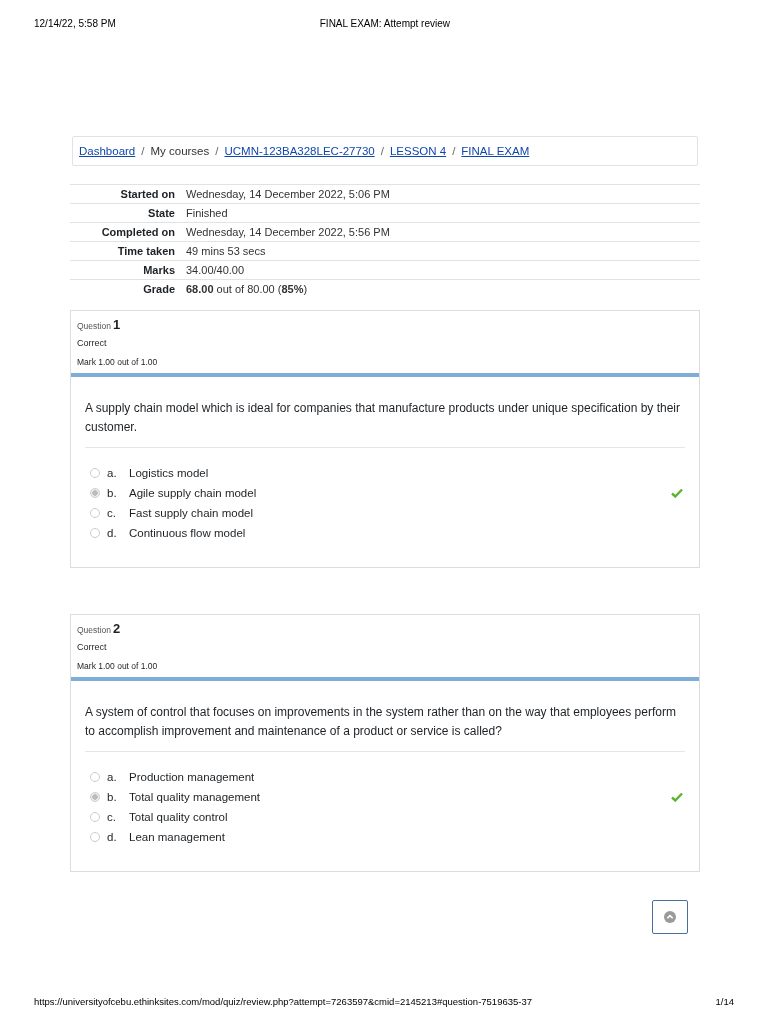 This screenshot has width=768, height=1024. I want to click on breadcrumb-link: LESSON 4, so click(418, 151).